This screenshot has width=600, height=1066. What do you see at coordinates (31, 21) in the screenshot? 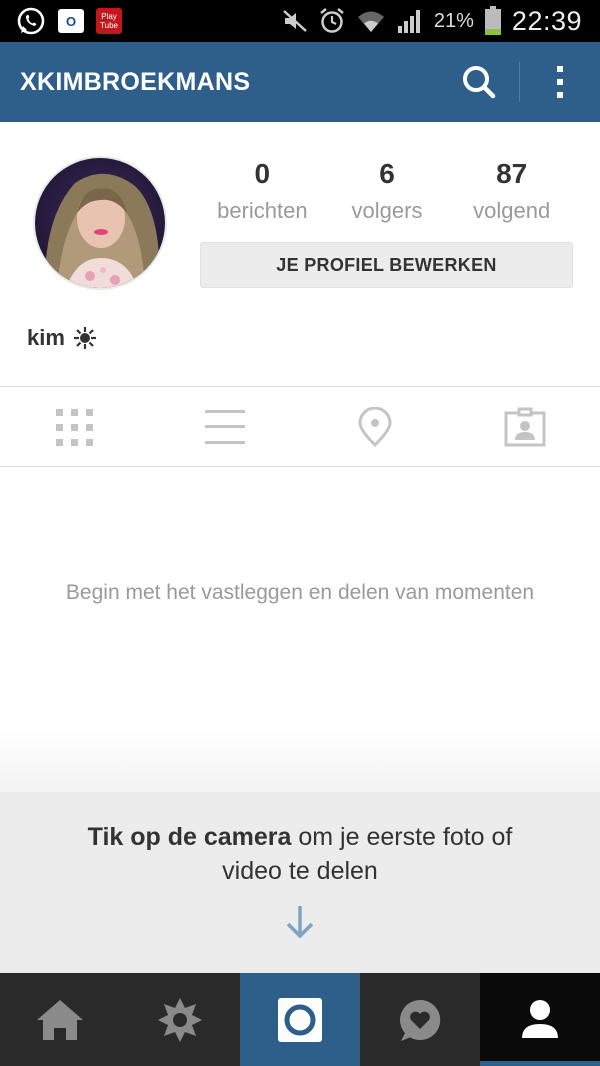
I see `whatsapp-icon` at bounding box center [31, 21].